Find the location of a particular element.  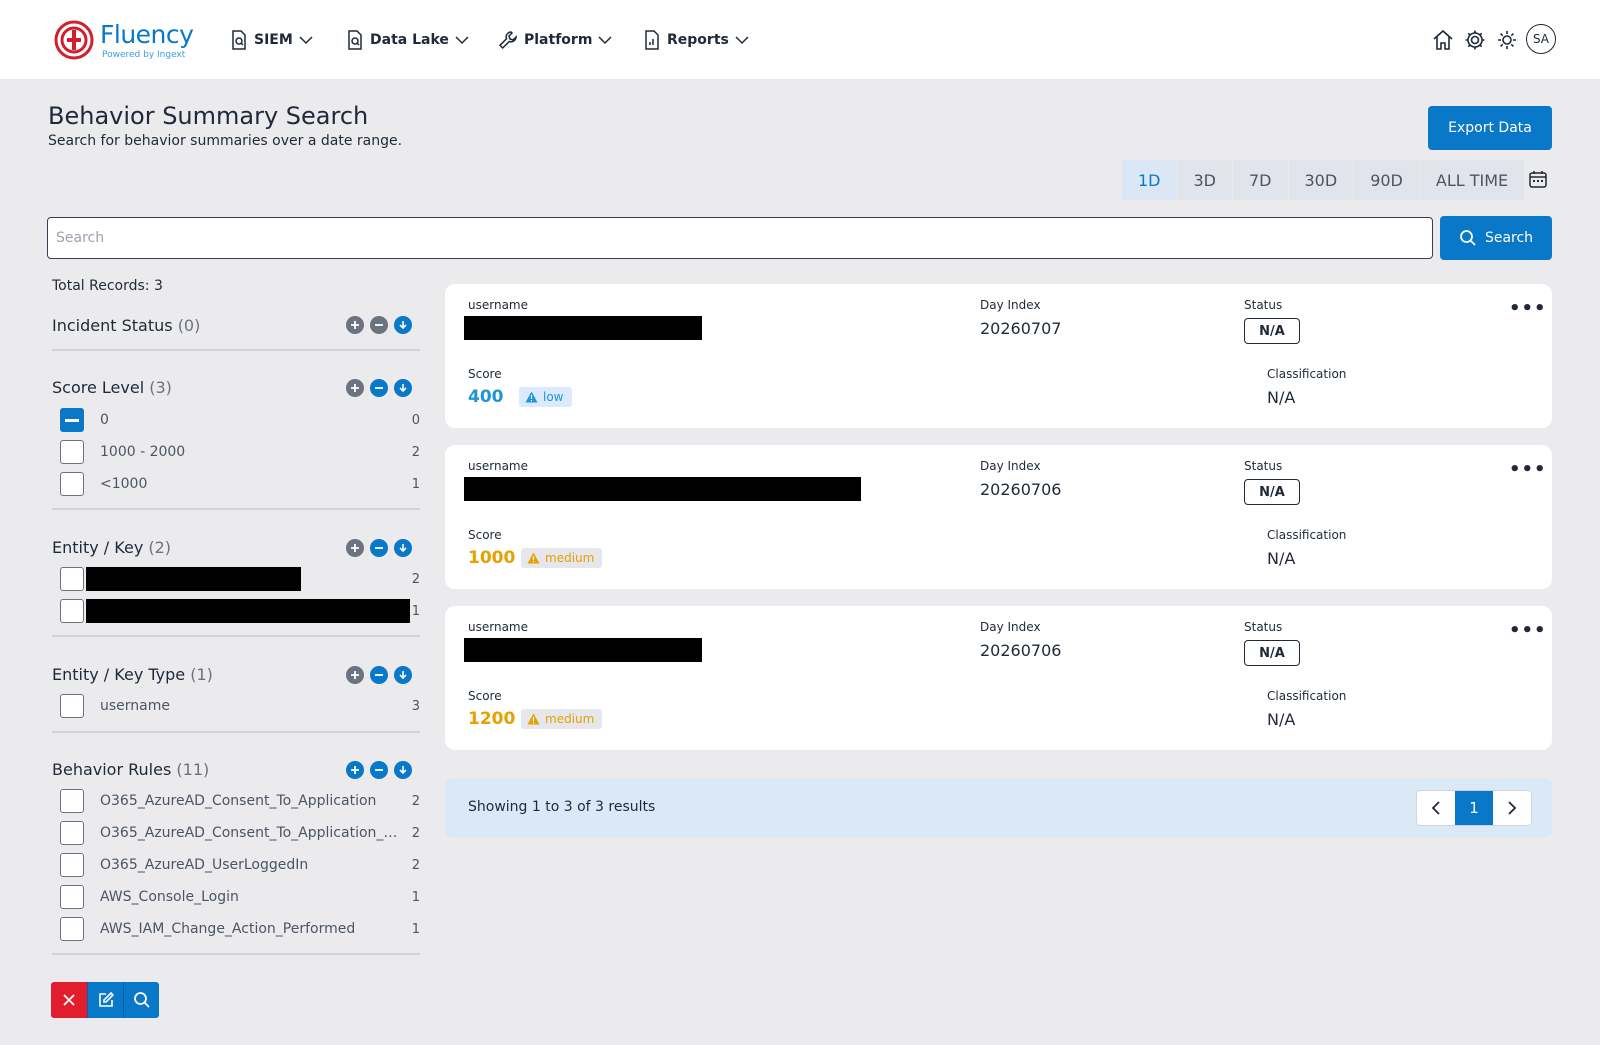

facet-option: O365_AzureAD_Consent_To_Application_Add 2 is located at coordinates (240, 833).